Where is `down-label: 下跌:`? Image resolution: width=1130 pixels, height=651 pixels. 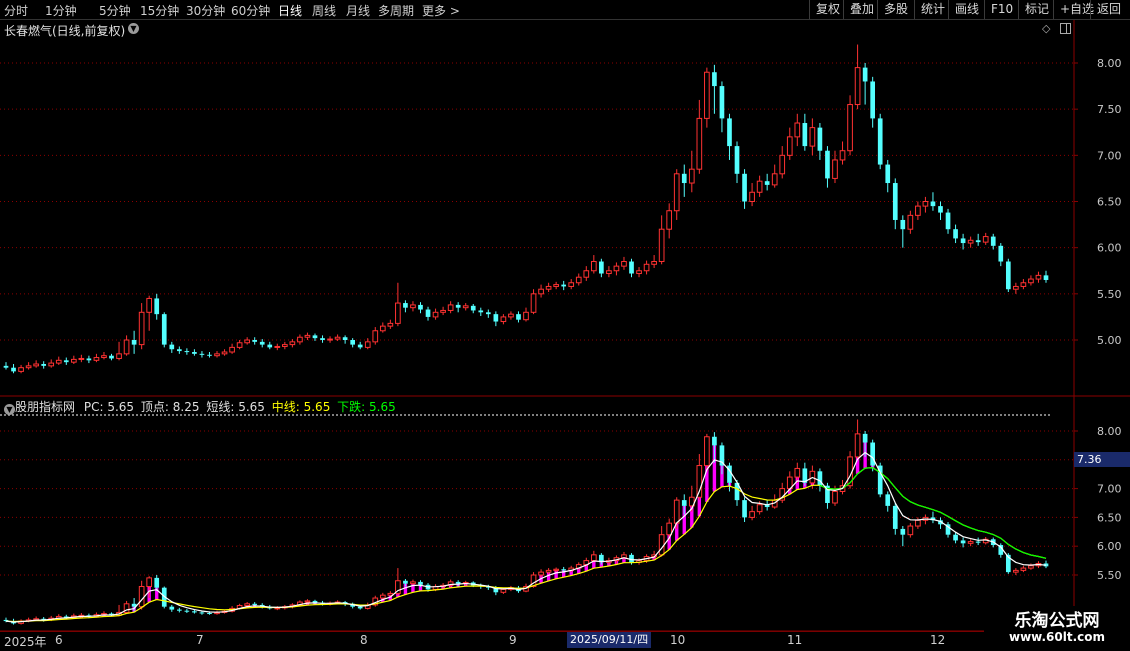 down-label: 下跌: is located at coordinates (351, 407).